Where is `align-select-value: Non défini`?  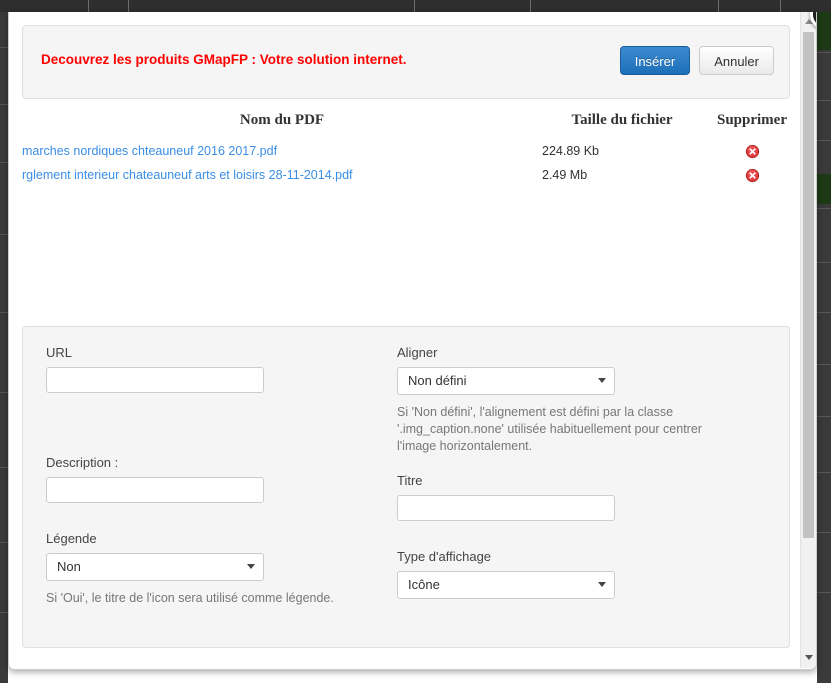
align-select-value: Non défini is located at coordinates (506, 381).